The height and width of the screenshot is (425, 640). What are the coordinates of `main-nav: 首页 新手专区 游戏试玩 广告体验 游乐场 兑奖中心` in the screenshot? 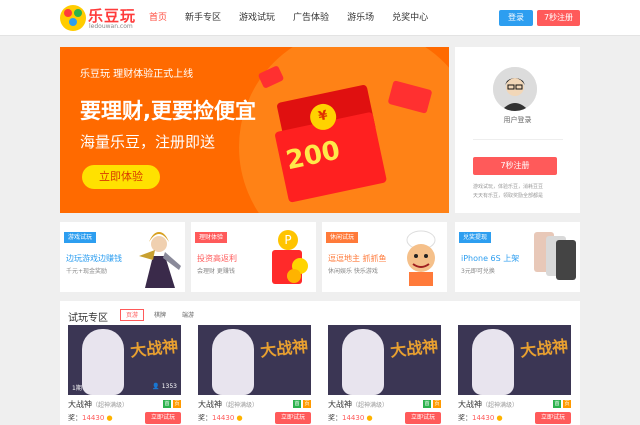 It's located at (288, 18).